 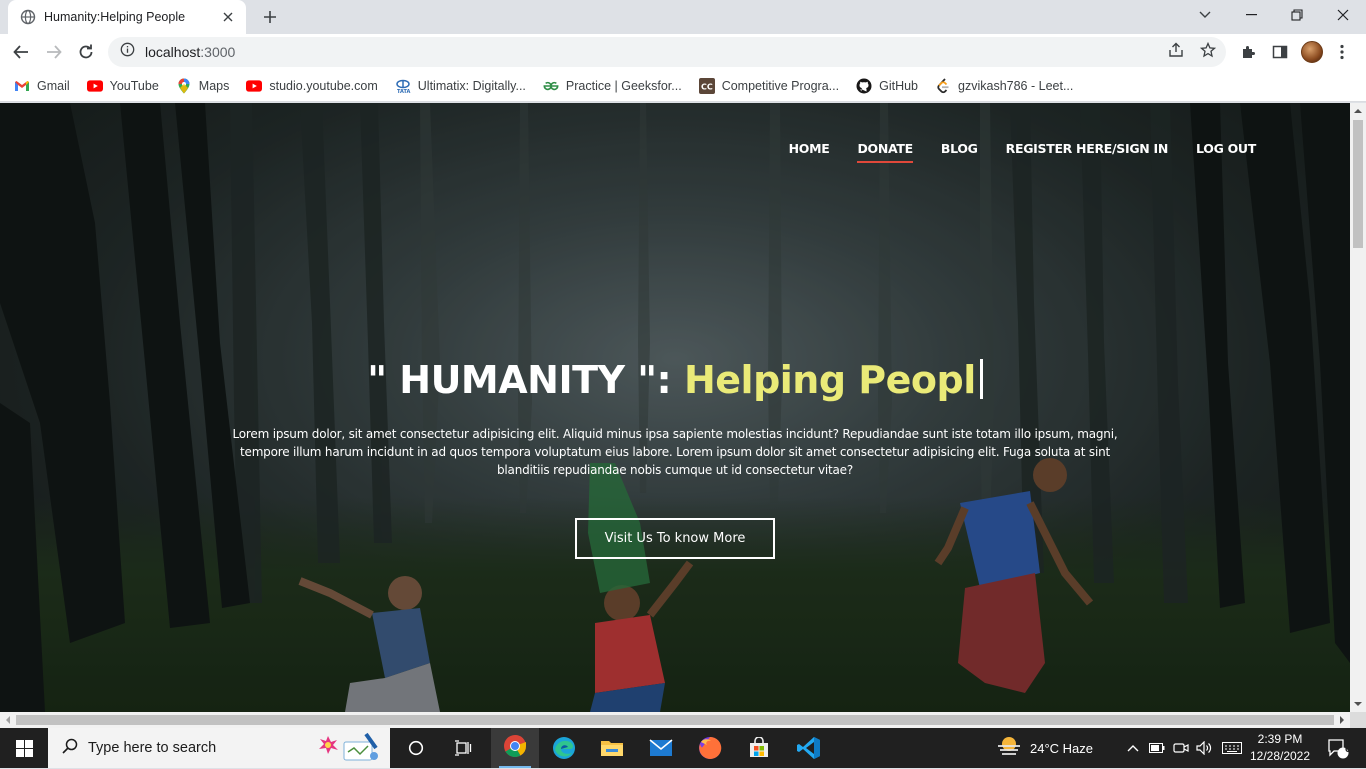 What do you see at coordinates (219, 748) in the screenshot?
I see `taskbar-search-box: Type here to search` at bounding box center [219, 748].